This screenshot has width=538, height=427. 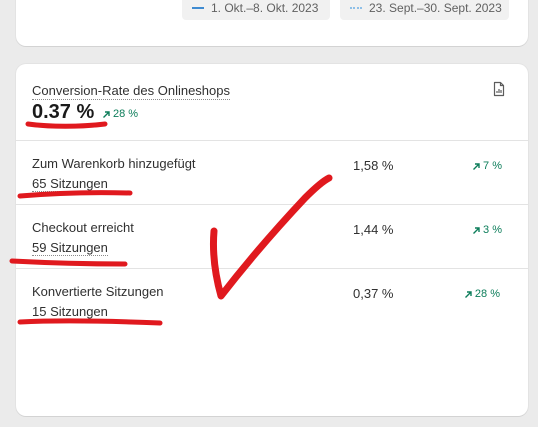 I want to click on dotted-line-icon, so click(x=356, y=8).